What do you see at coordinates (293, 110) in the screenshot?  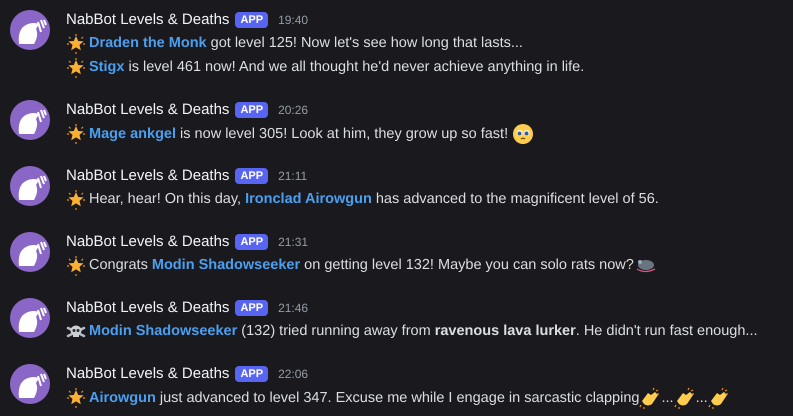 I see `timestamp: 20:26` at bounding box center [293, 110].